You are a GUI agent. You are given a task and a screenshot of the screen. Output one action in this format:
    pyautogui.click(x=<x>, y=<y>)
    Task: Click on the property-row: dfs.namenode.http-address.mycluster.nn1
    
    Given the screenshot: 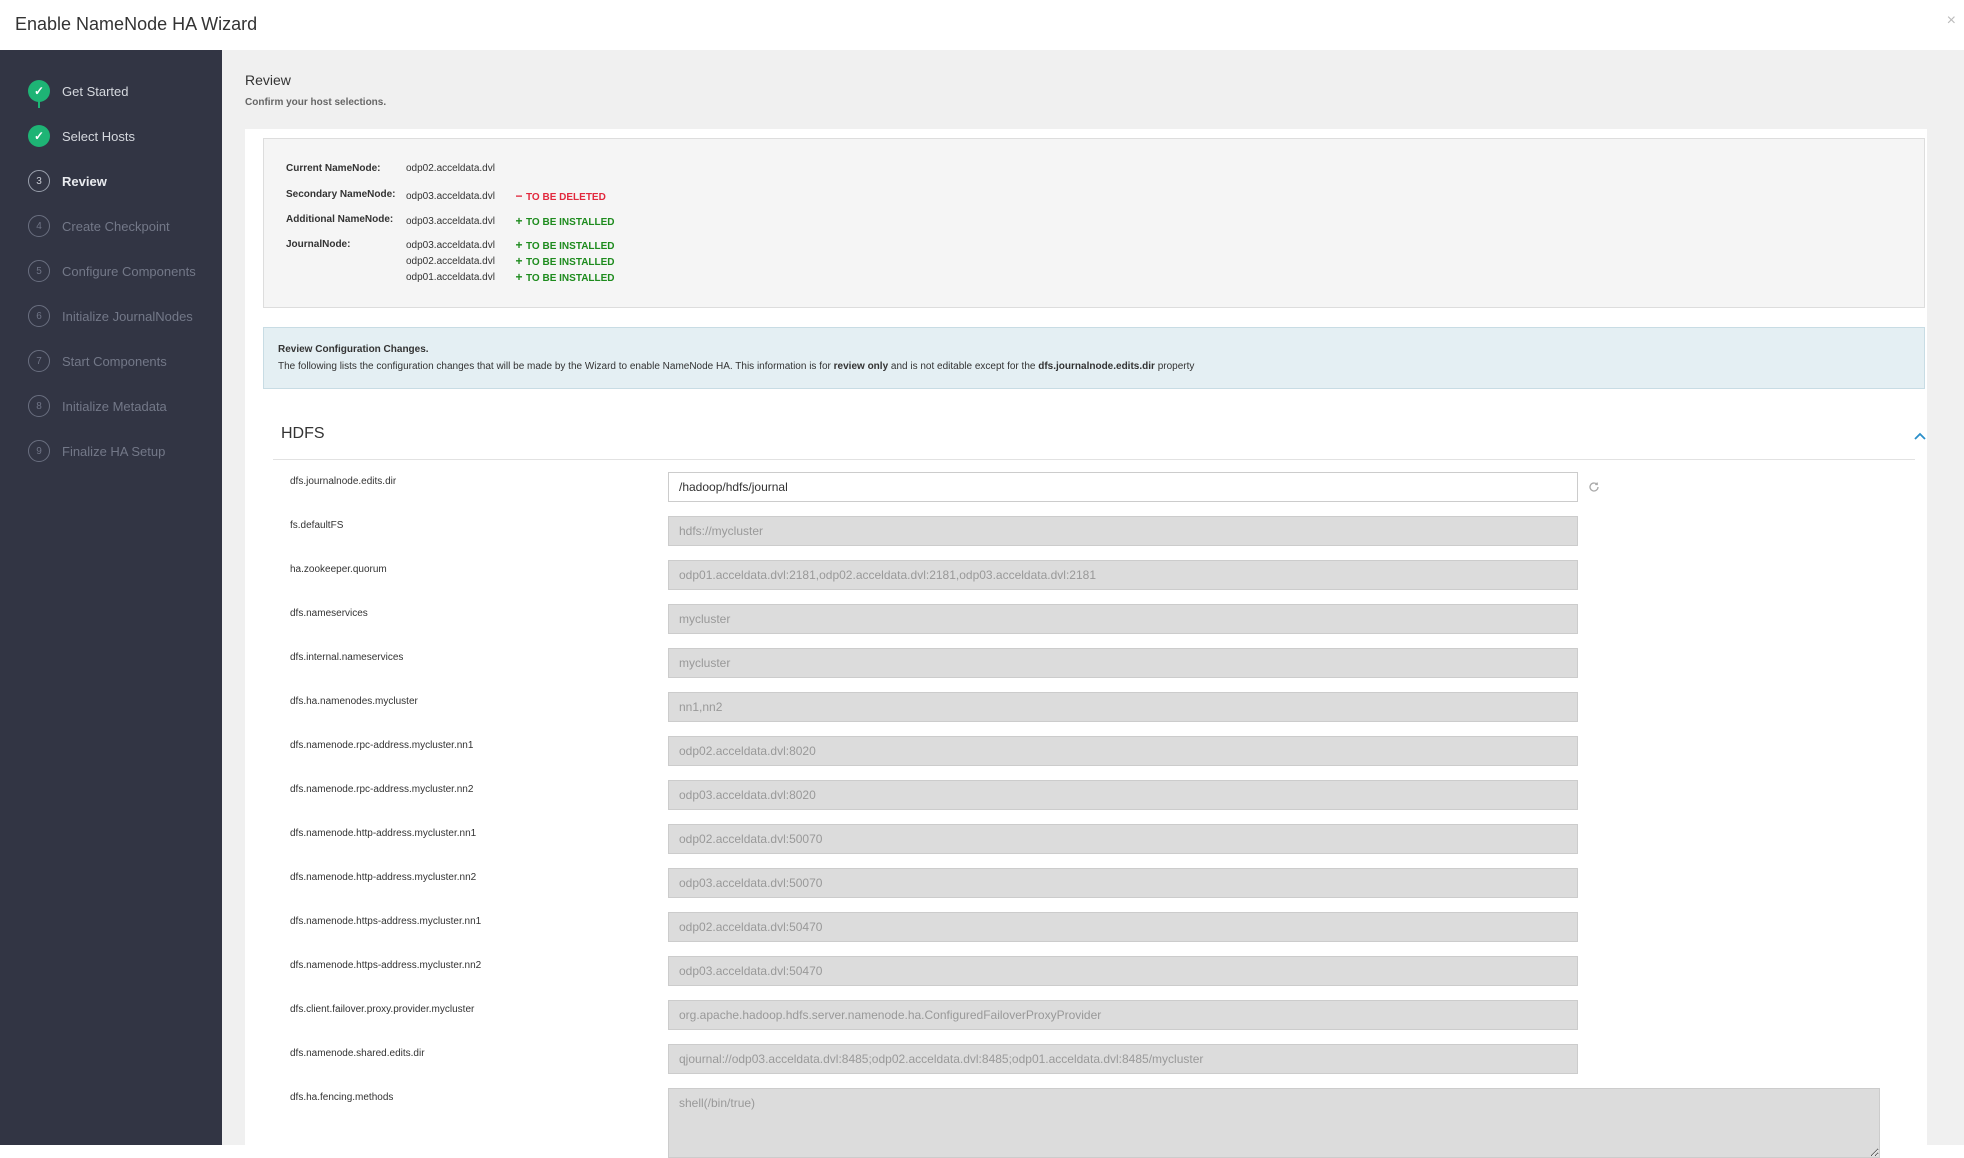 What is the action you would take?
    pyautogui.click(x=1090, y=839)
    